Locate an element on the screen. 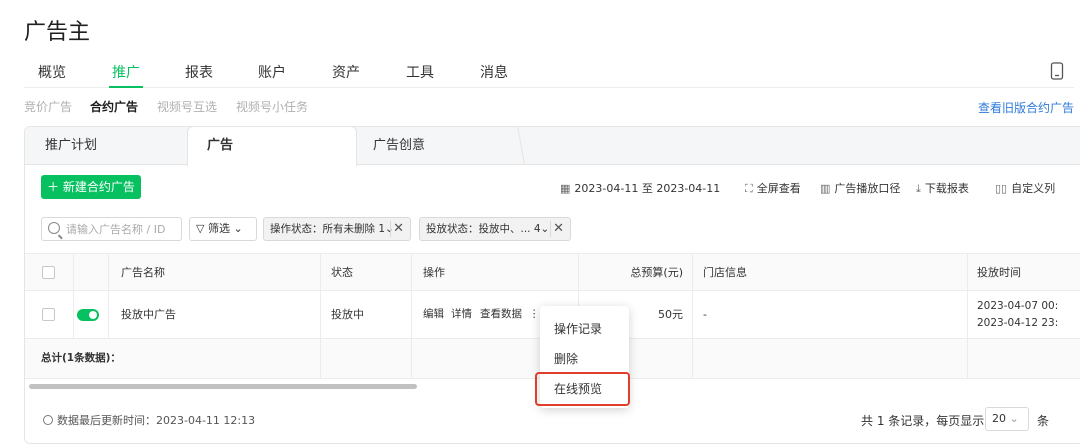  page-size-select: 20 ⌄ is located at coordinates (1007, 419).